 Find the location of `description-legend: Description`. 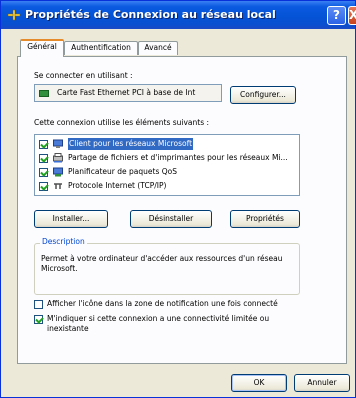

description-legend: Description is located at coordinates (63, 241).